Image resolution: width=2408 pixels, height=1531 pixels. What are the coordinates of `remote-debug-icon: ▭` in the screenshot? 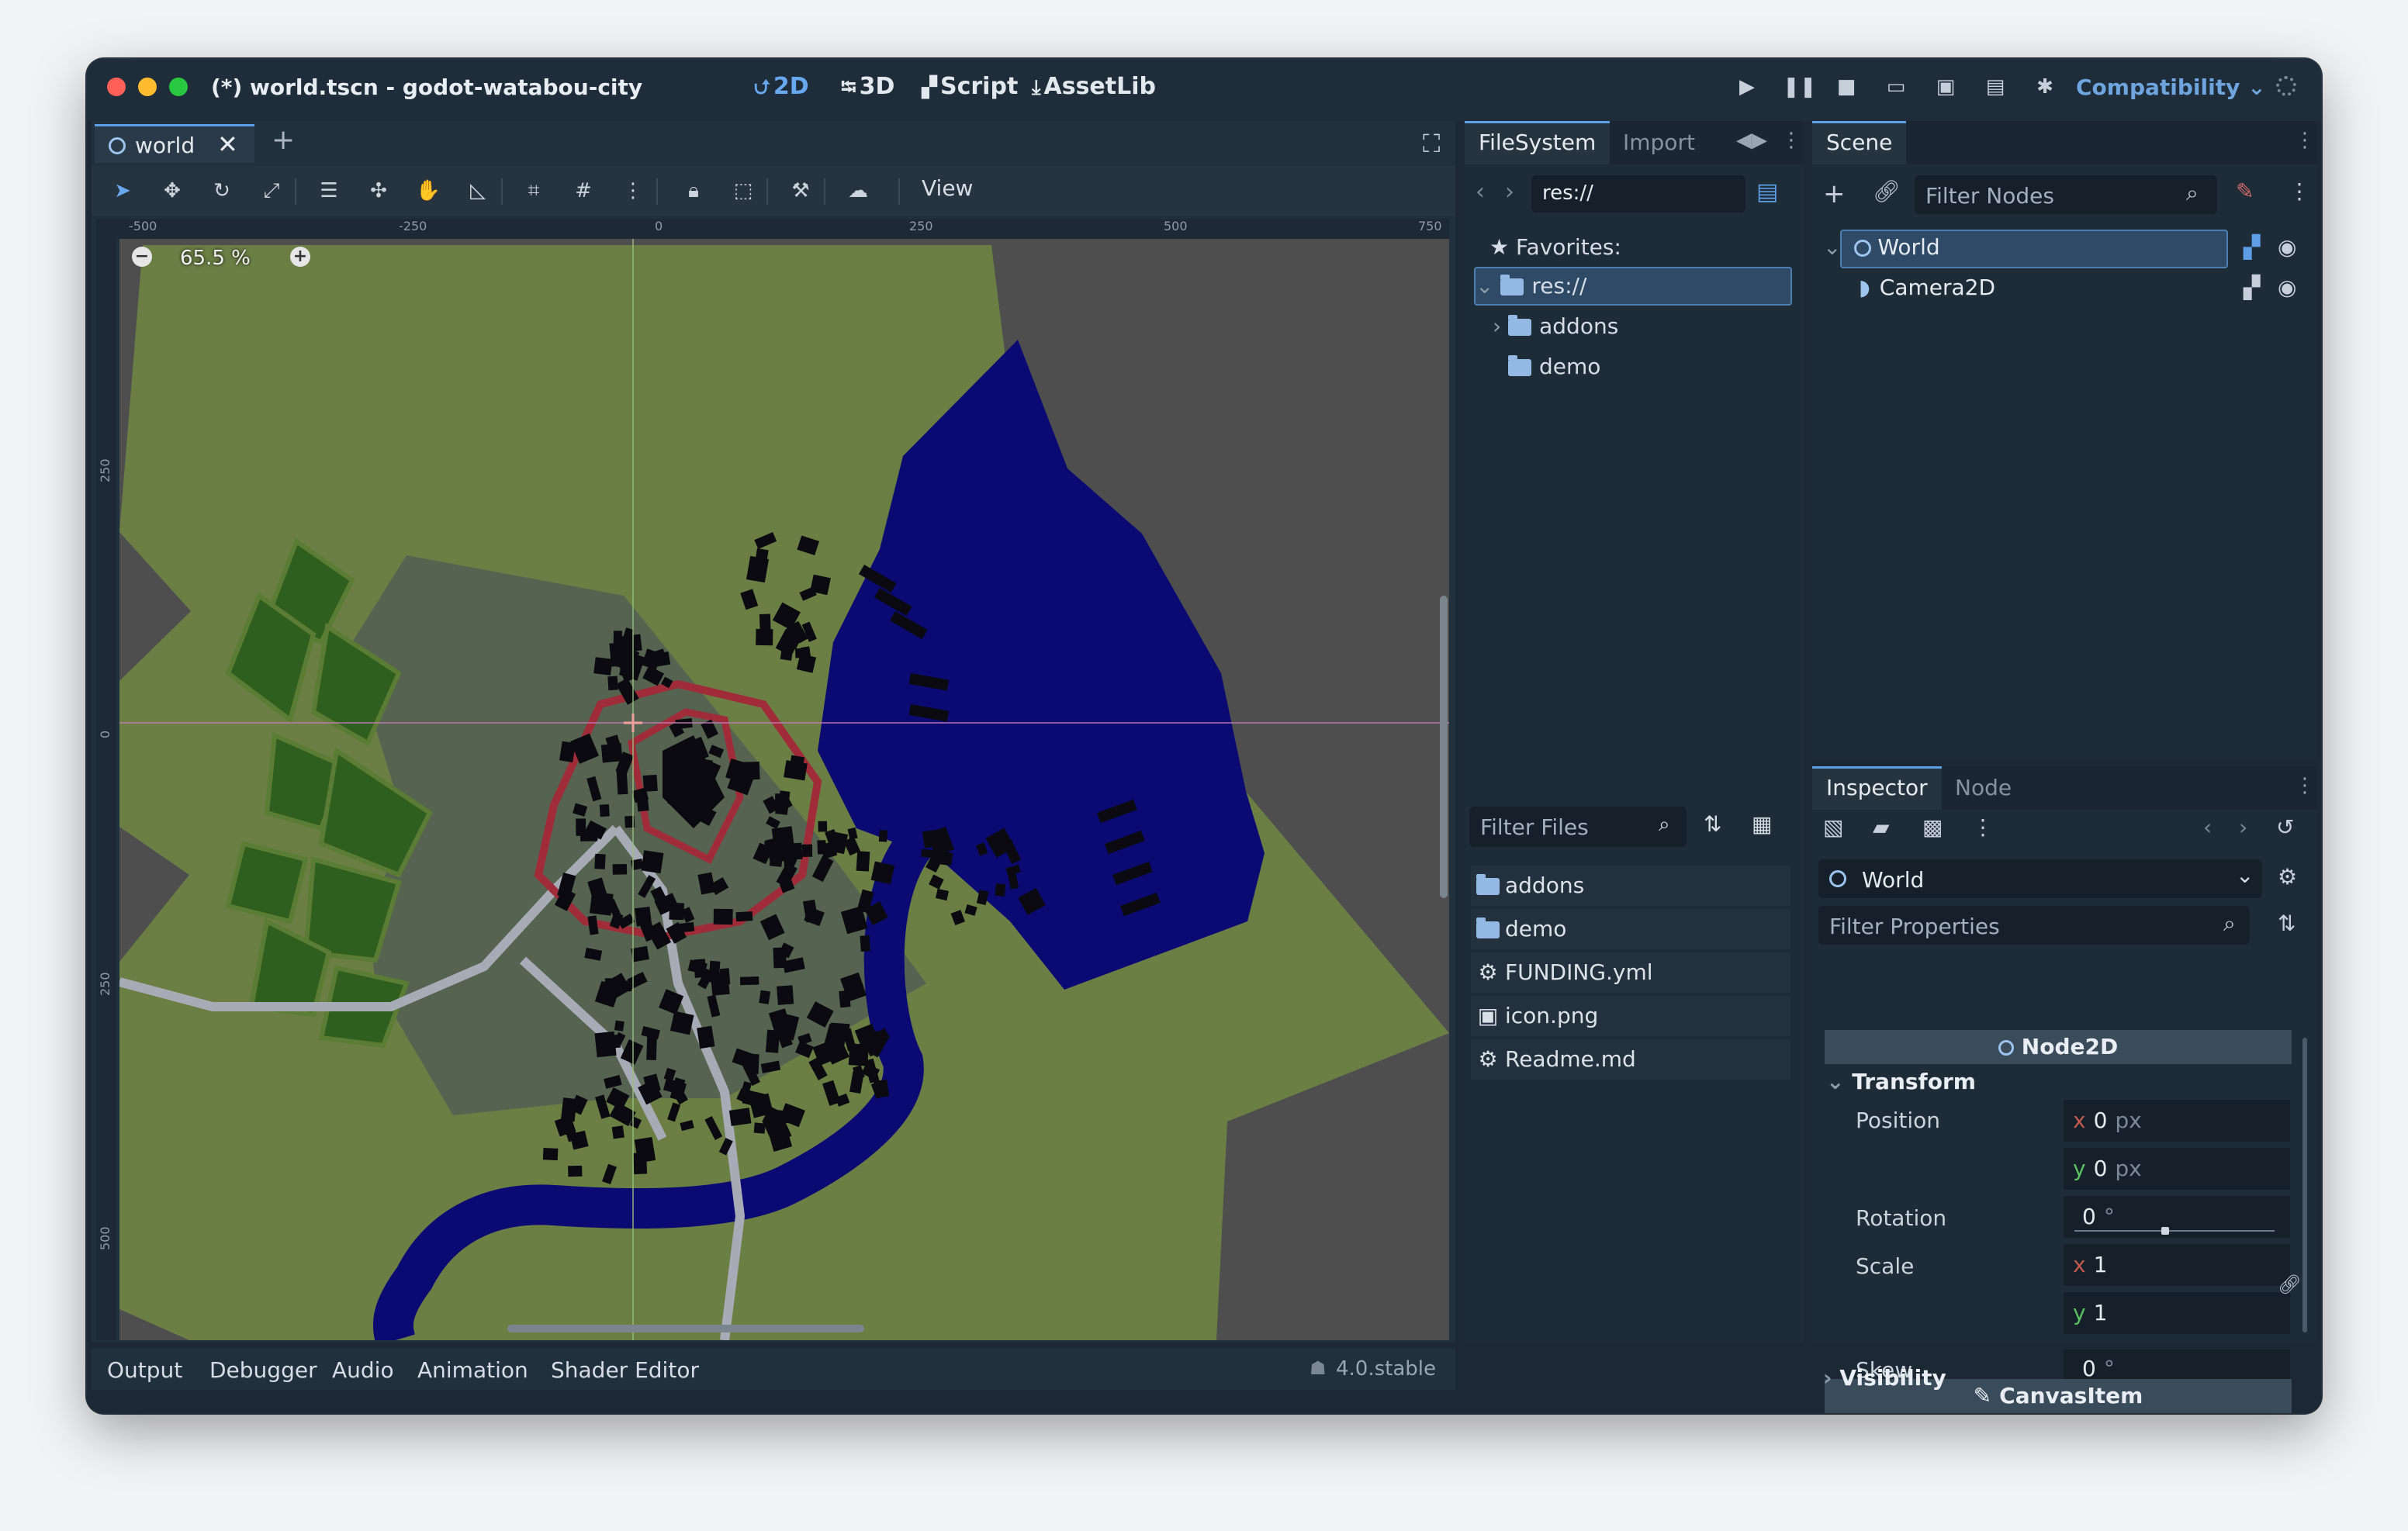 It's located at (1896, 87).